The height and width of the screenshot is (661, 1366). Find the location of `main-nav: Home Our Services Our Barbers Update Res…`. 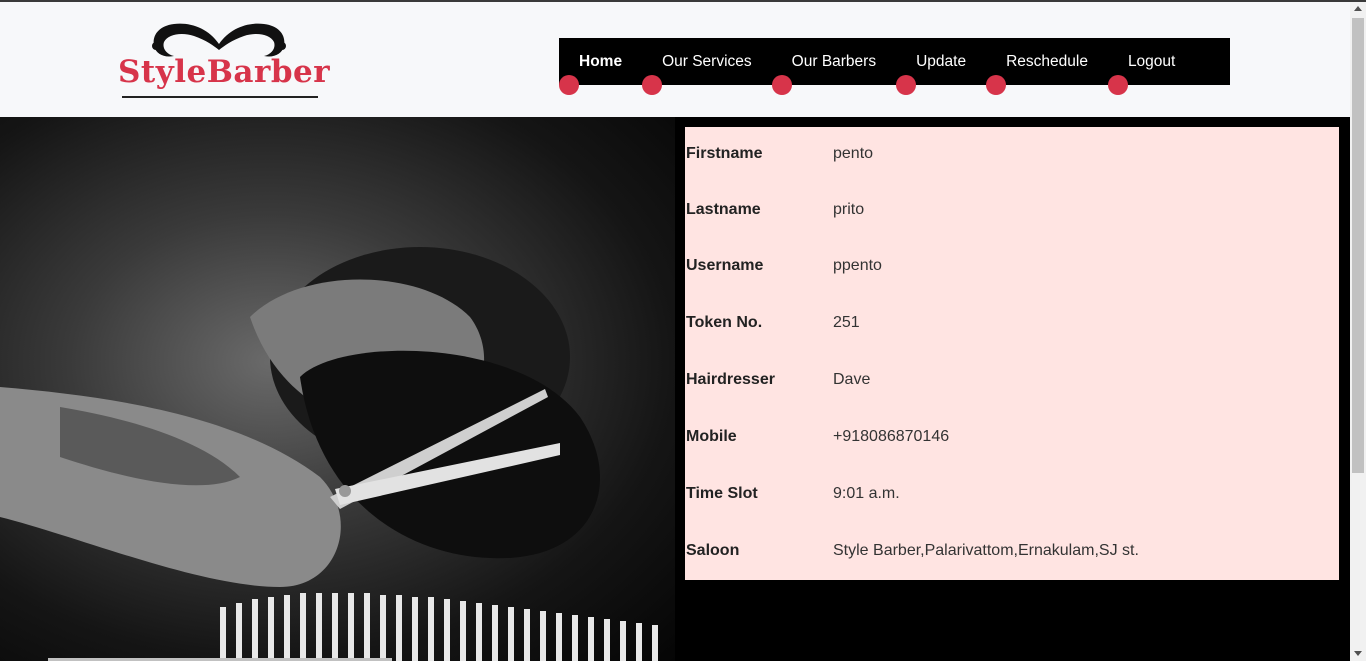

main-nav: Home Our Services Our Barbers Update Res… is located at coordinates (894, 66).